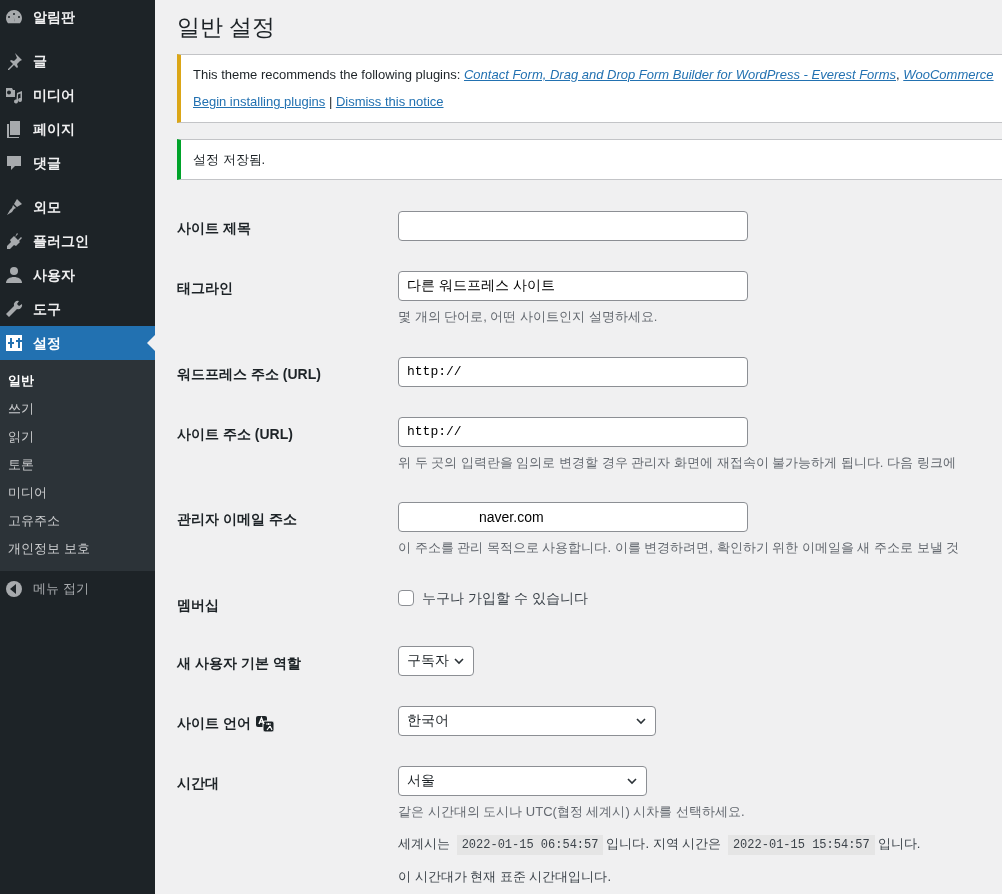 The image size is (1002, 894). Describe the element at coordinates (77, 163) in the screenshot. I see `menu-item: 댓글` at that location.